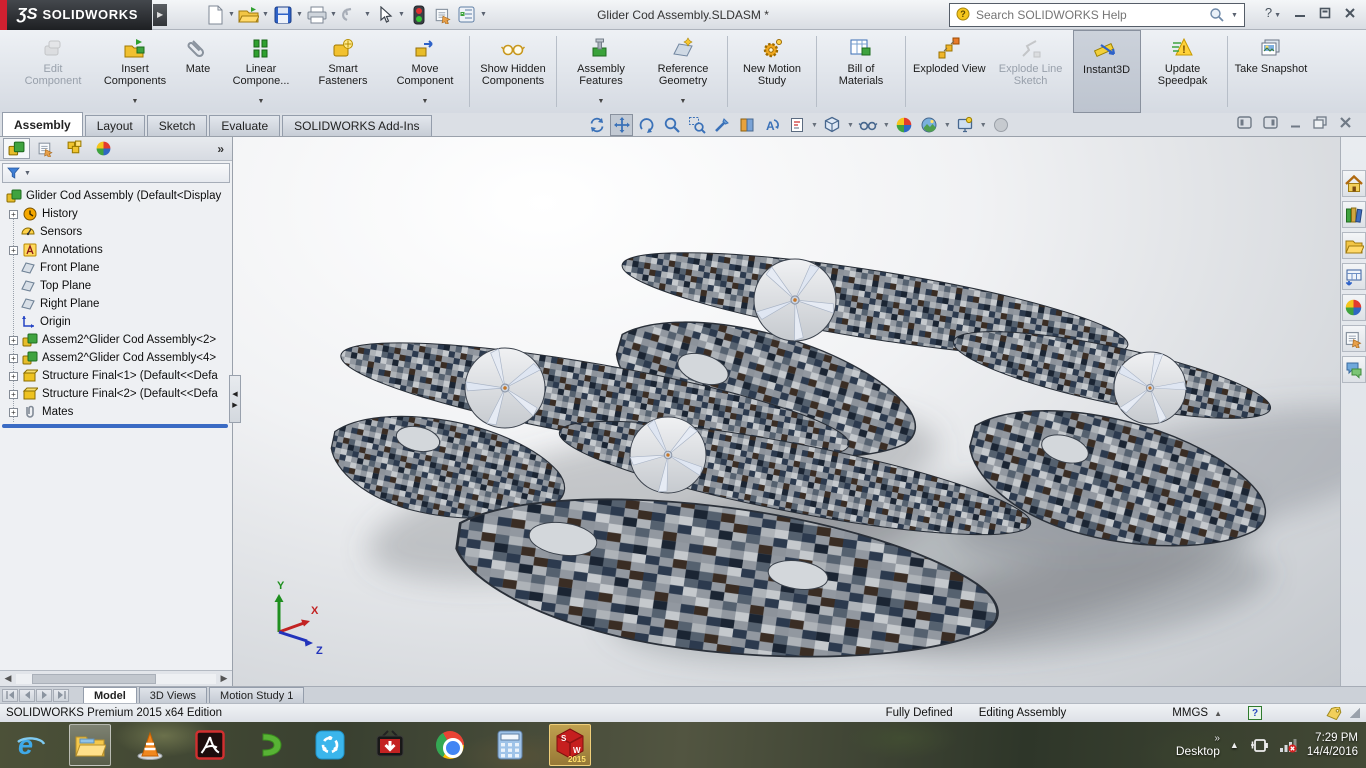 This screenshot has width=1366, height=768. What do you see at coordinates (904, 125) in the screenshot?
I see `edit-appearance-icon` at bounding box center [904, 125].